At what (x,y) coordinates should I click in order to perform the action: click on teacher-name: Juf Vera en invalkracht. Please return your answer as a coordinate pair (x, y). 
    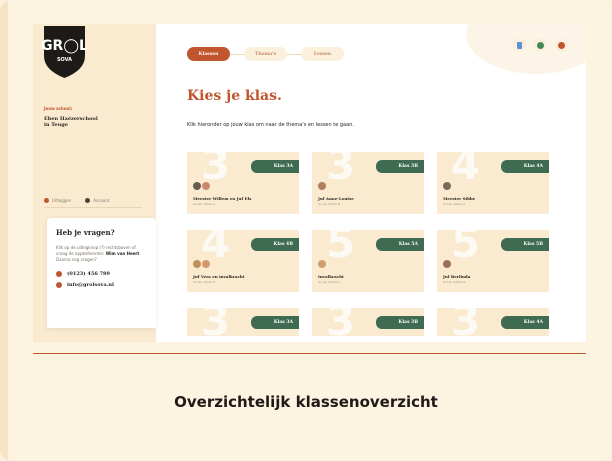
    Looking at the image, I should click on (219, 276).